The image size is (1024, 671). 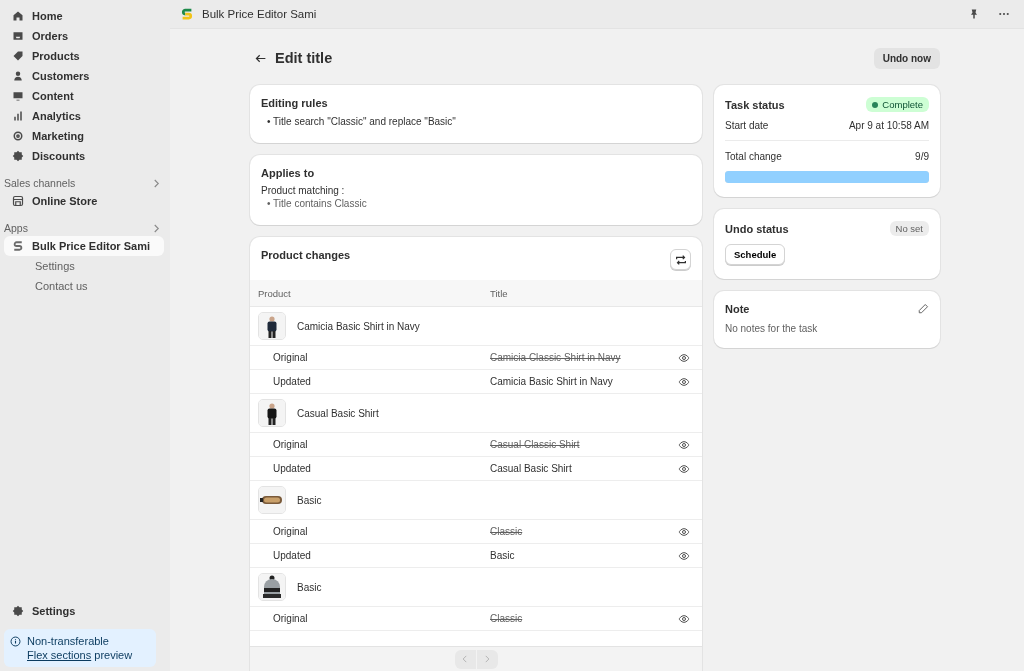 What do you see at coordinates (40, 183) in the screenshot?
I see `section-heading: Sales channels` at bounding box center [40, 183].